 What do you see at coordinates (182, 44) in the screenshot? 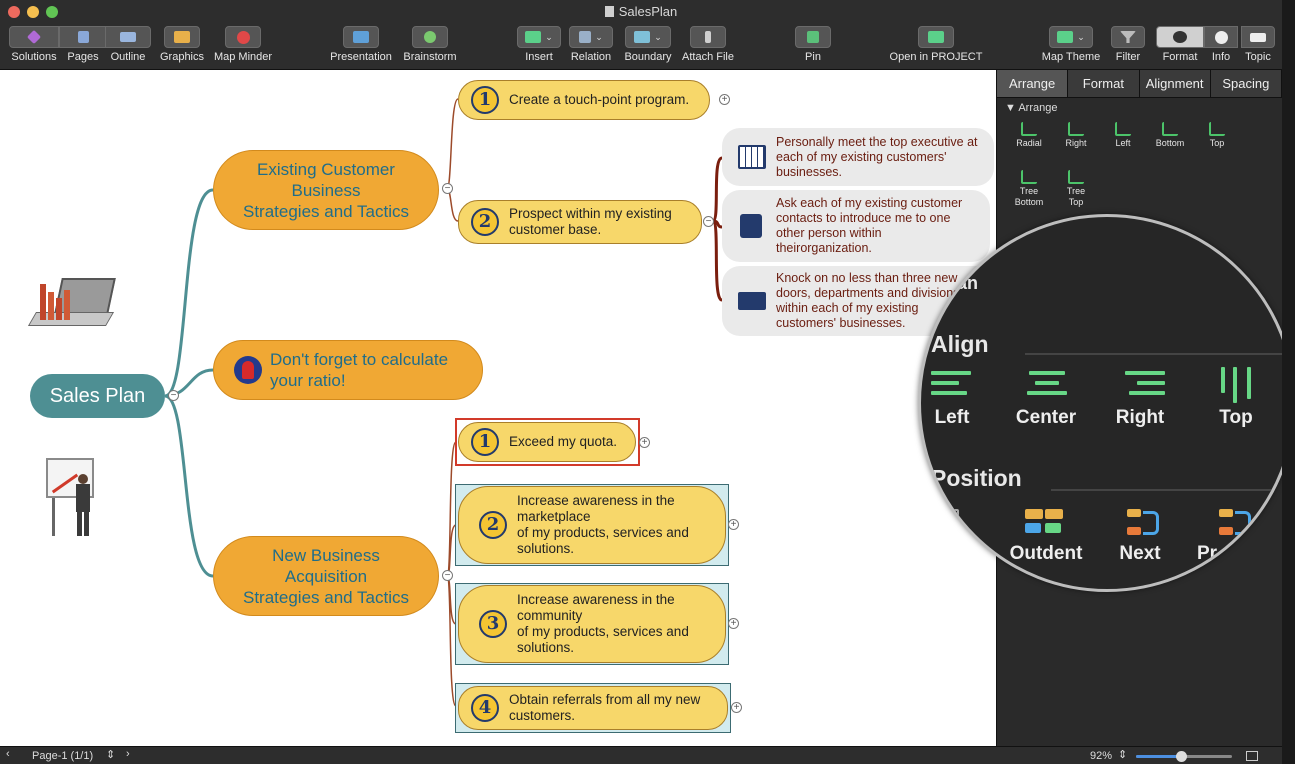
I see `toolbar-graphics: Graphics` at bounding box center [182, 44].